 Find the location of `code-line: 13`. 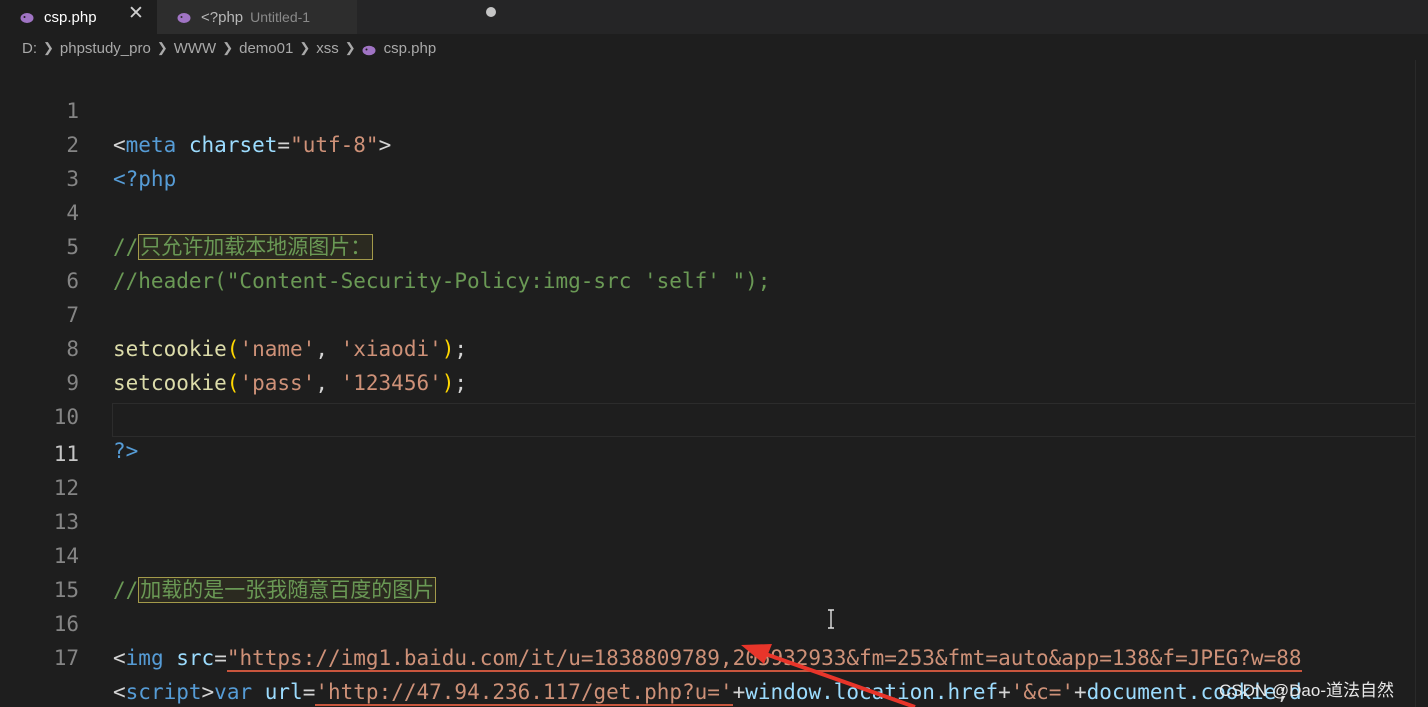

code-line: 13 is located at coordinates (707, 502).